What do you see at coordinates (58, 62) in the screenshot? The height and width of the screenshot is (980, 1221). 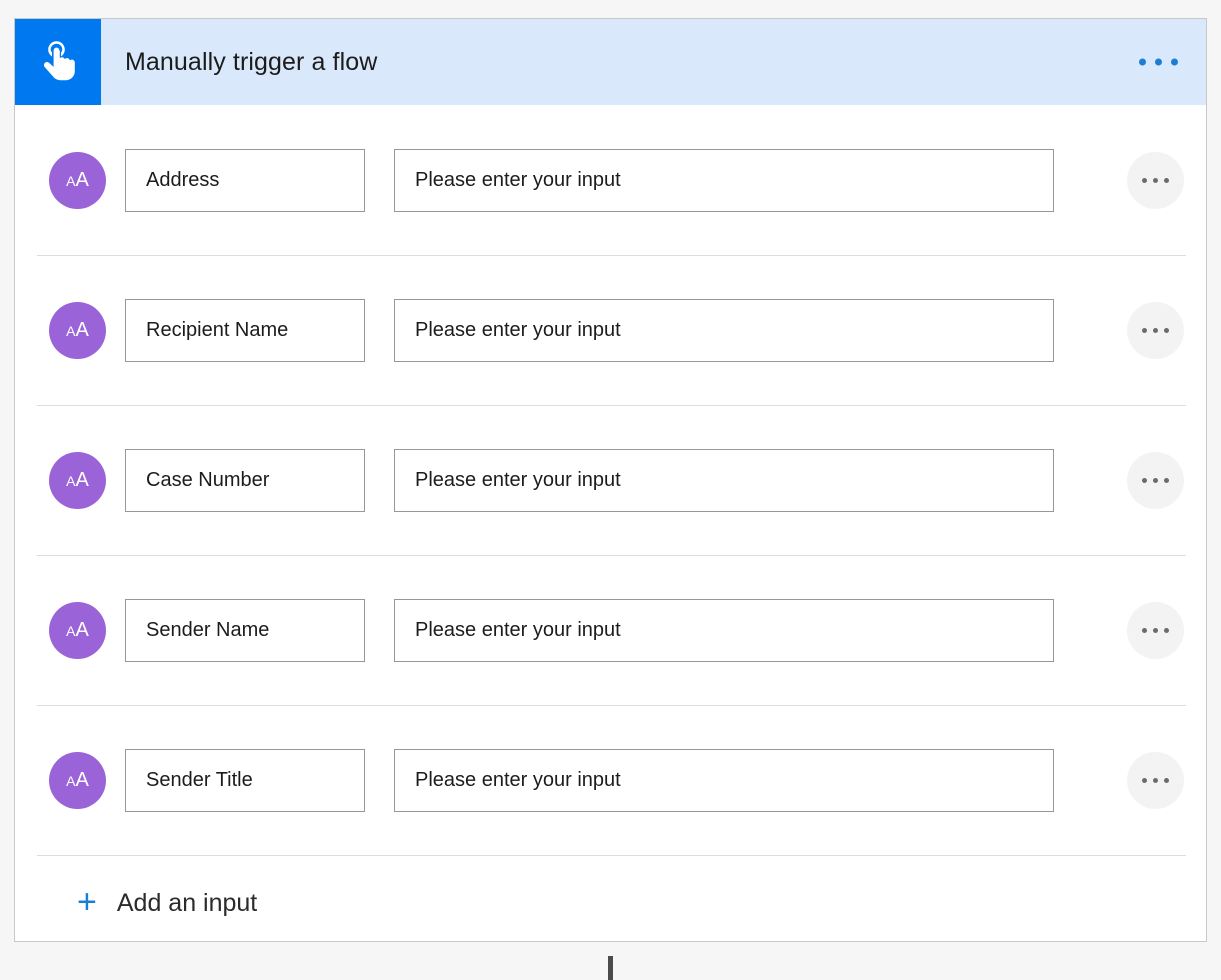 I see `tap-hand-icon` at bounding box center [58, 62].